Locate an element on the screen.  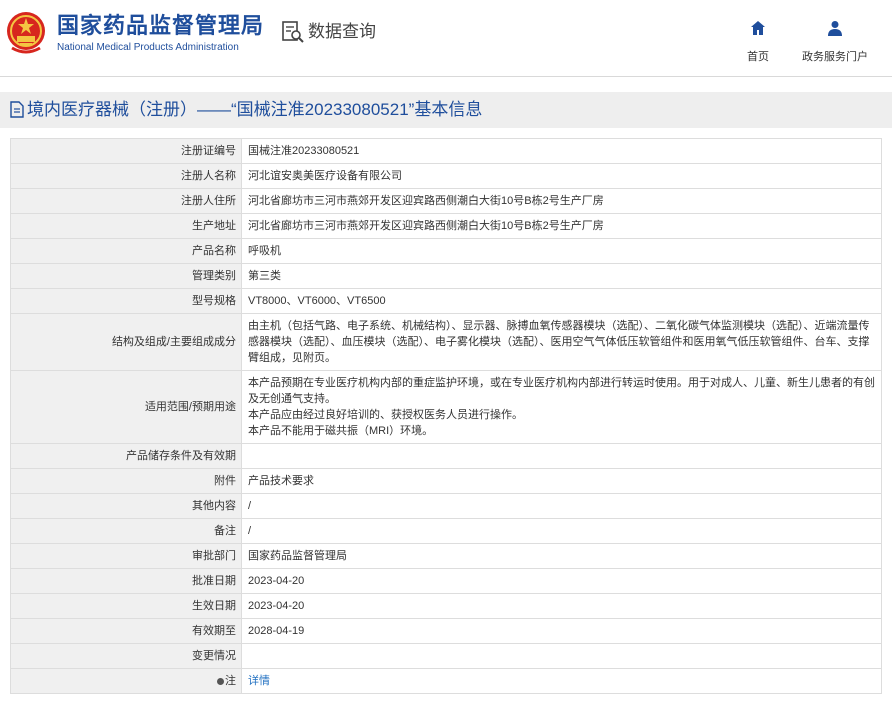
row-label-text: 注 is located at coordinates (230, 681).